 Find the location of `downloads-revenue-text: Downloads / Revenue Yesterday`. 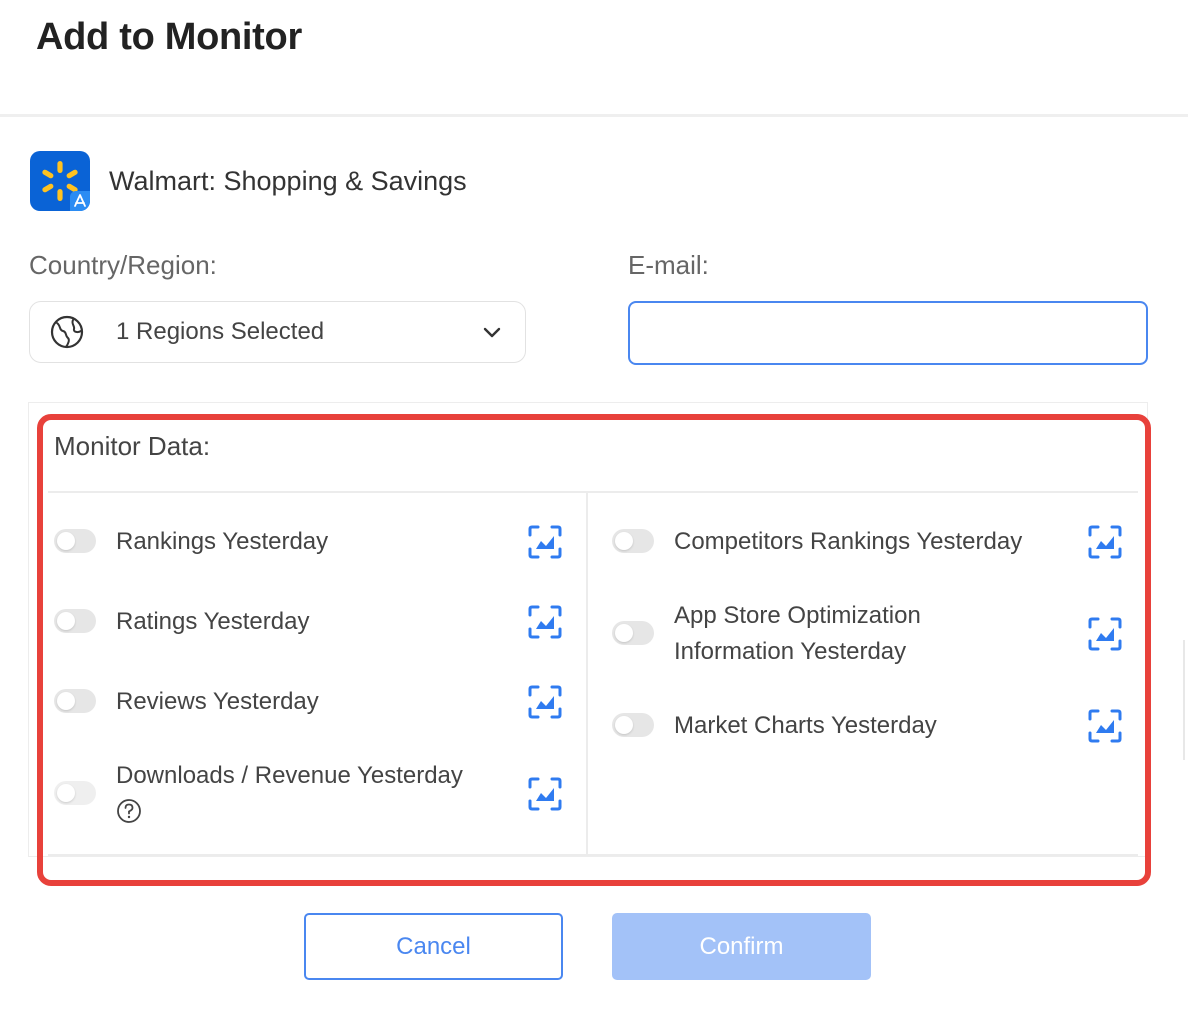

downloads-revenue-text: Downloads / Revenue Yesterday is located at coordinates (289, 775).